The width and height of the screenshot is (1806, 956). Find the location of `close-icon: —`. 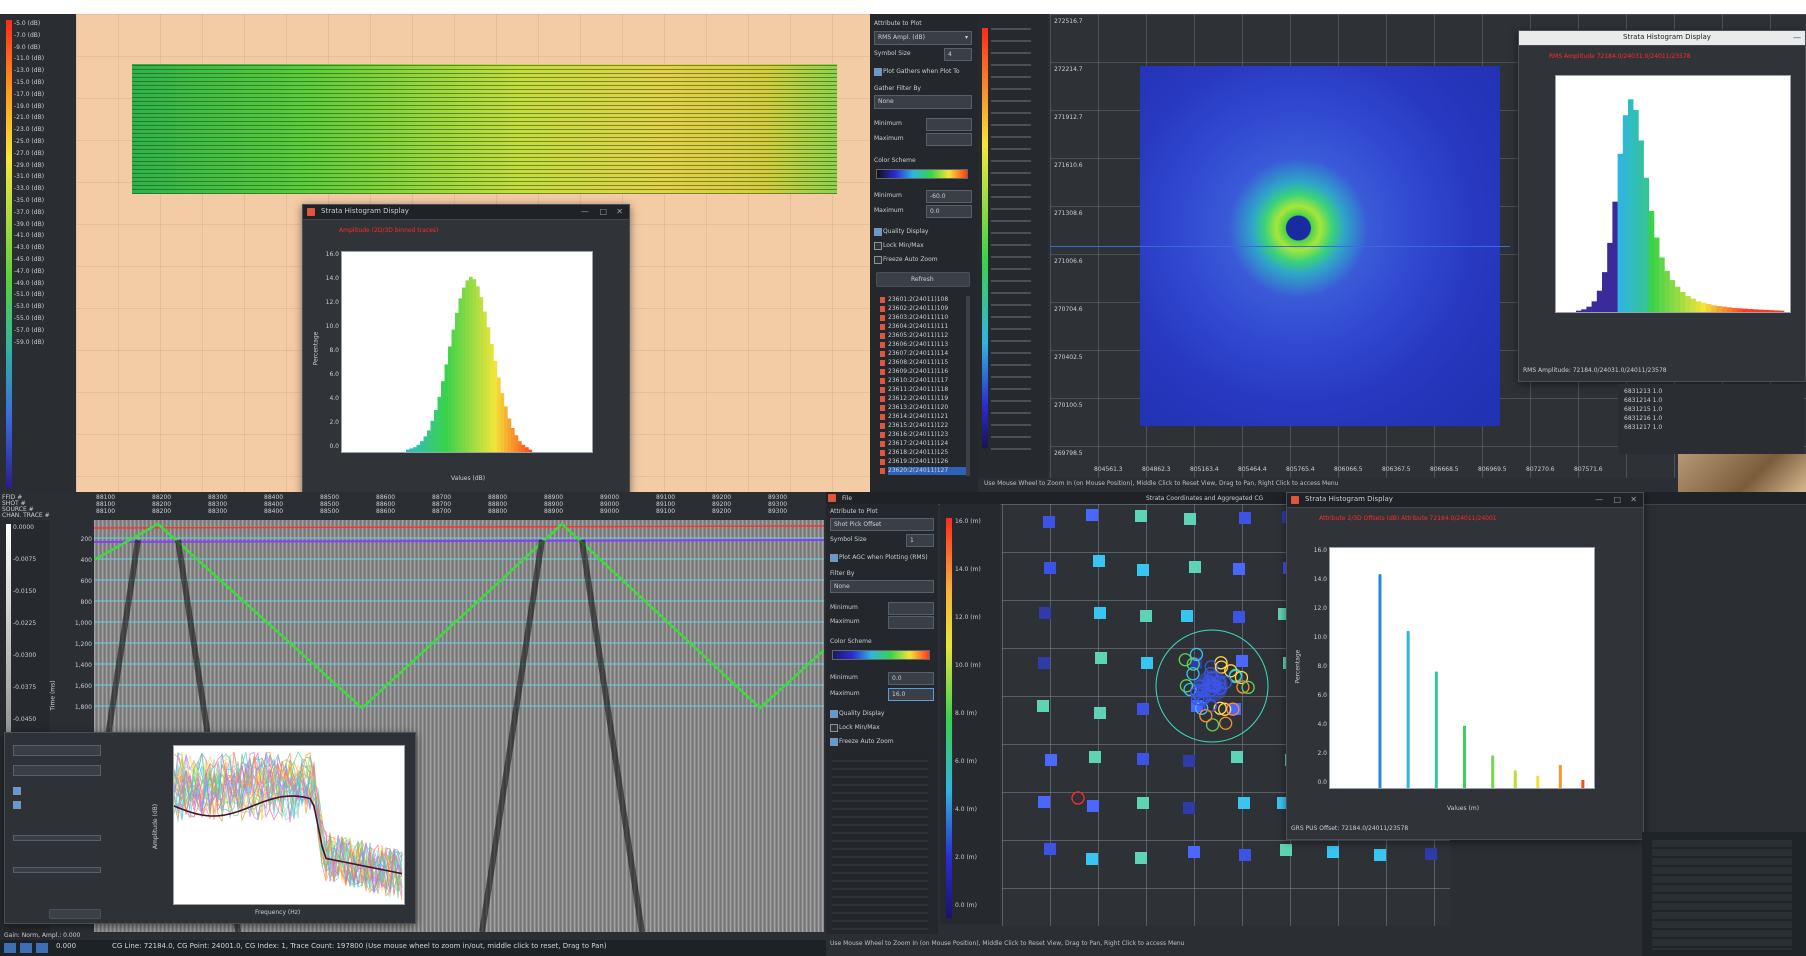

close-icon: — is located at coordinates (1797, 37).